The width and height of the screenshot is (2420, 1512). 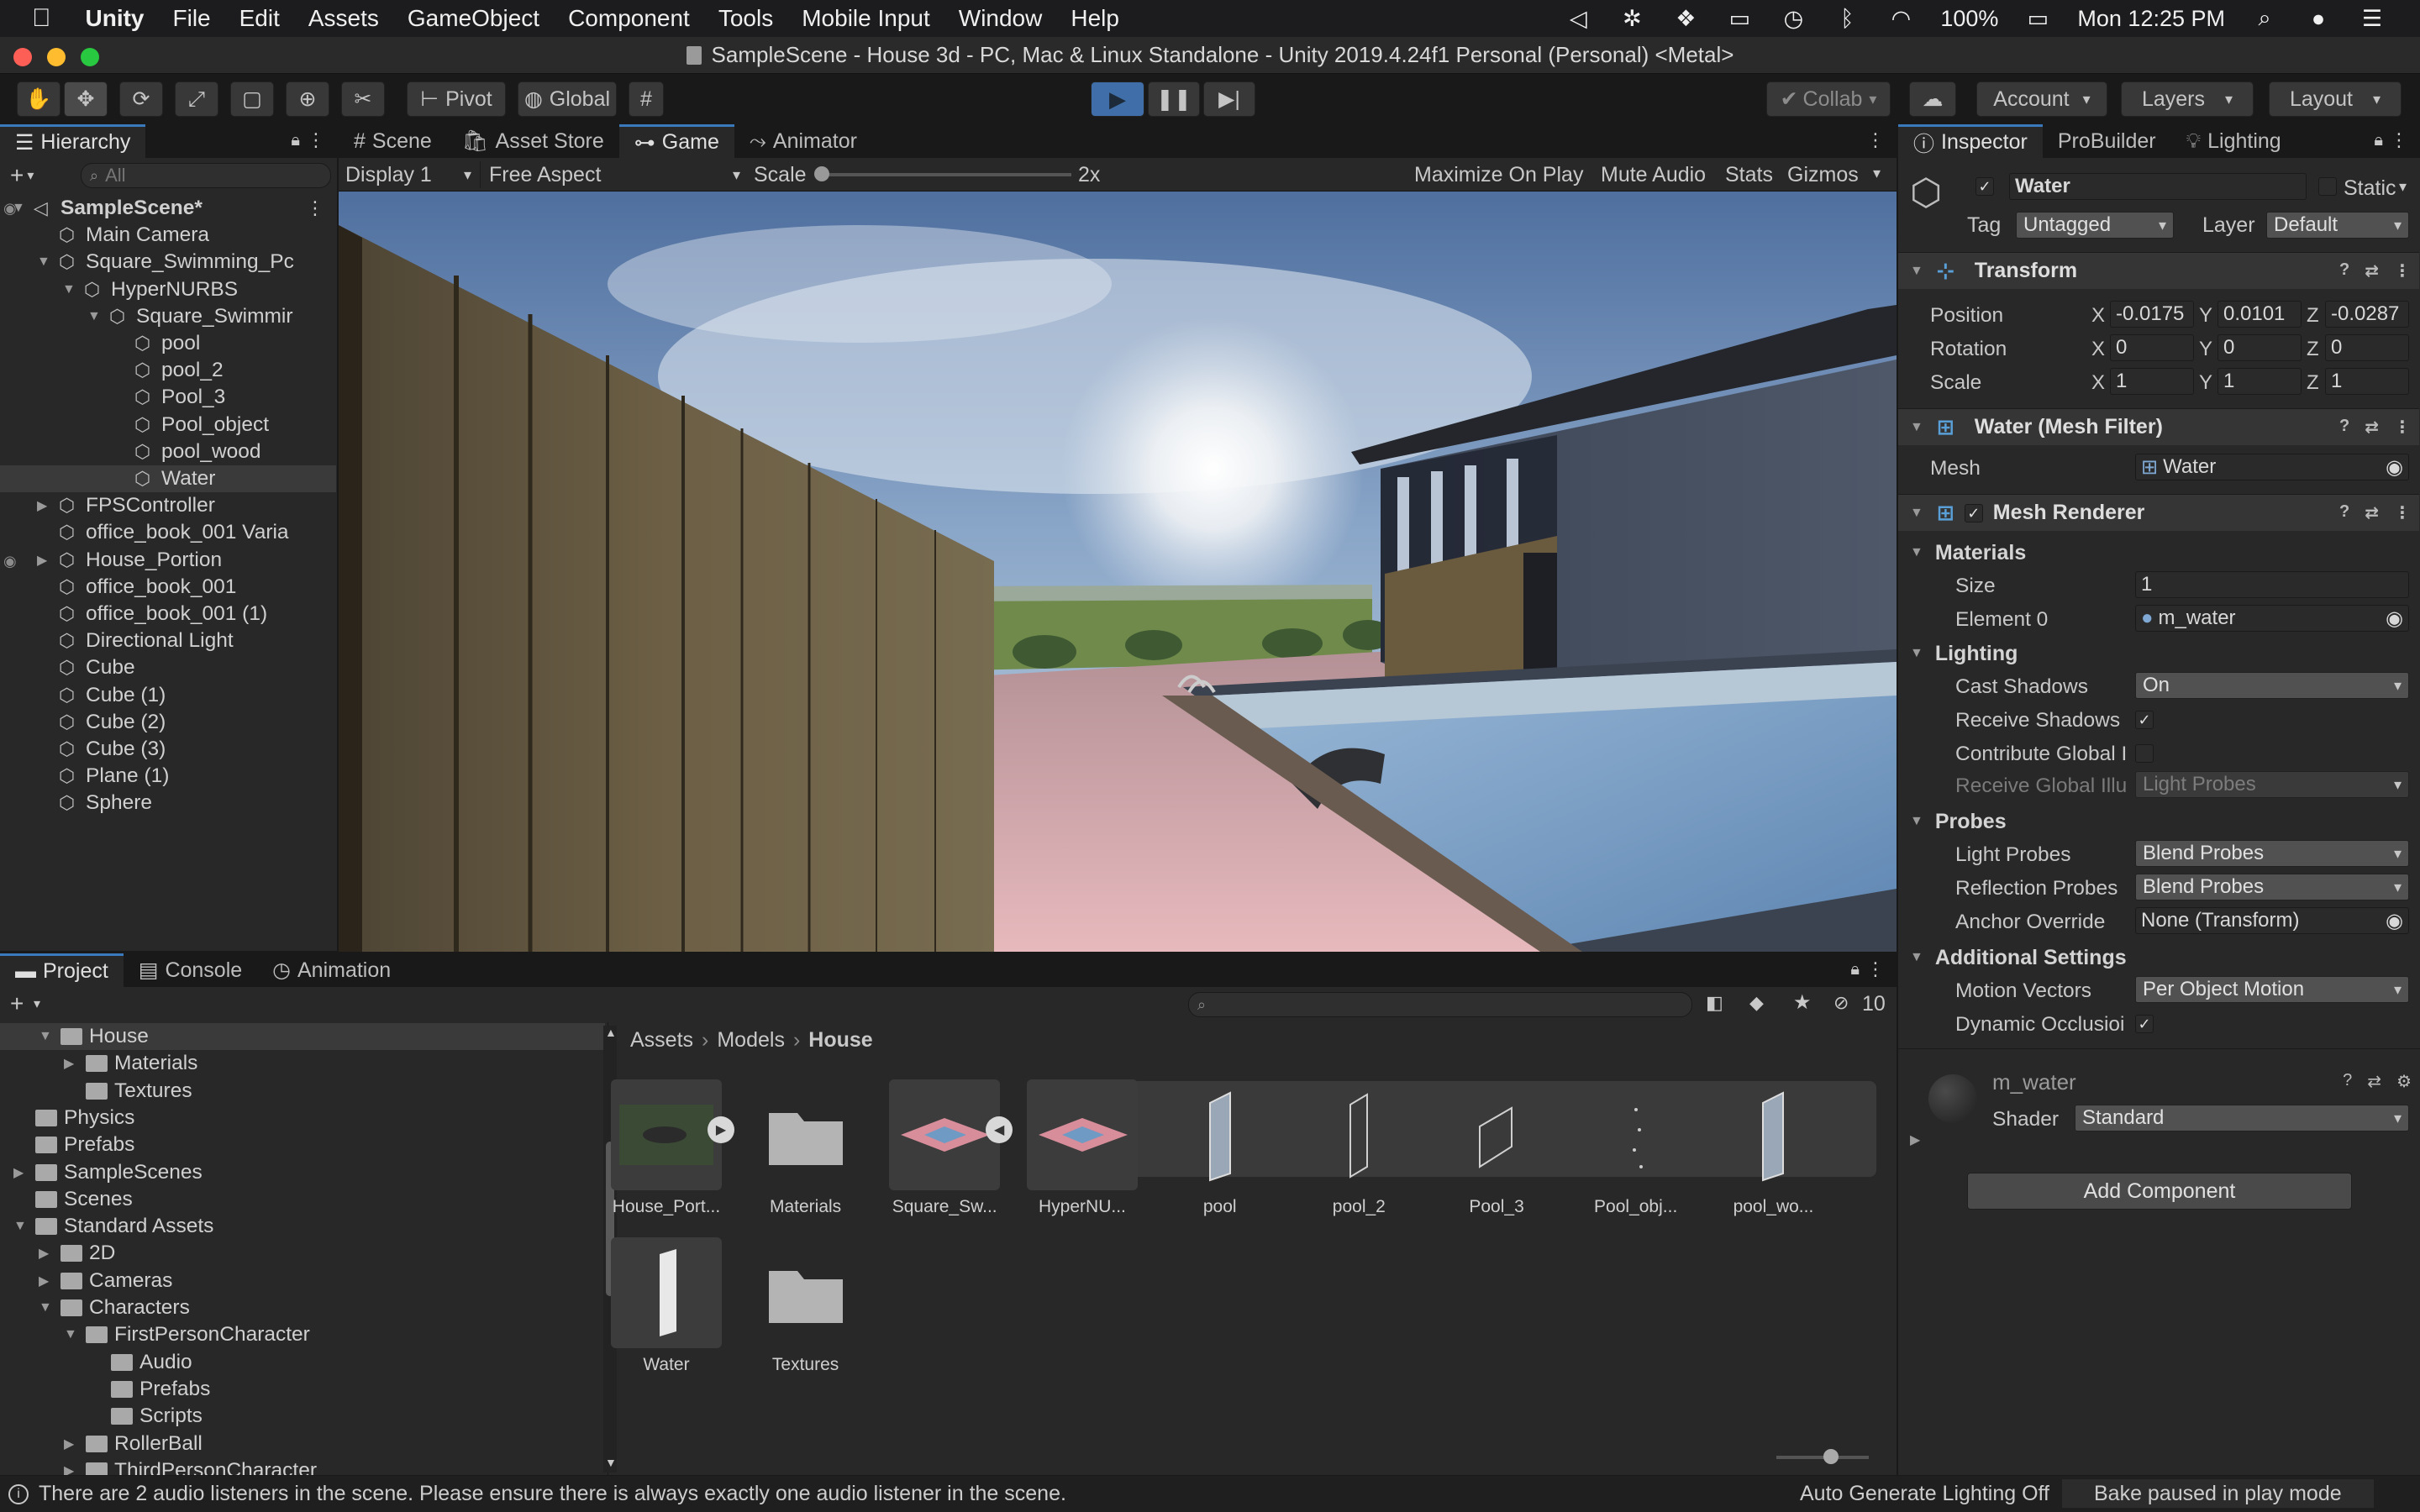 What do you see at coordinates (295, 140) in the screenshot?
I see `lock-icon: 🔒︎` at bounding box center [295, 140].